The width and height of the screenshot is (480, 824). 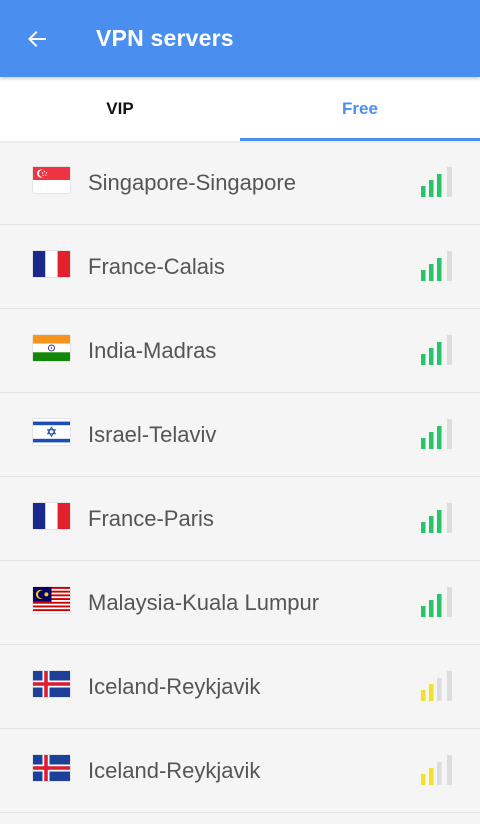 I want to click on tab-bar: VIP Free, so click(x=240, y=109).